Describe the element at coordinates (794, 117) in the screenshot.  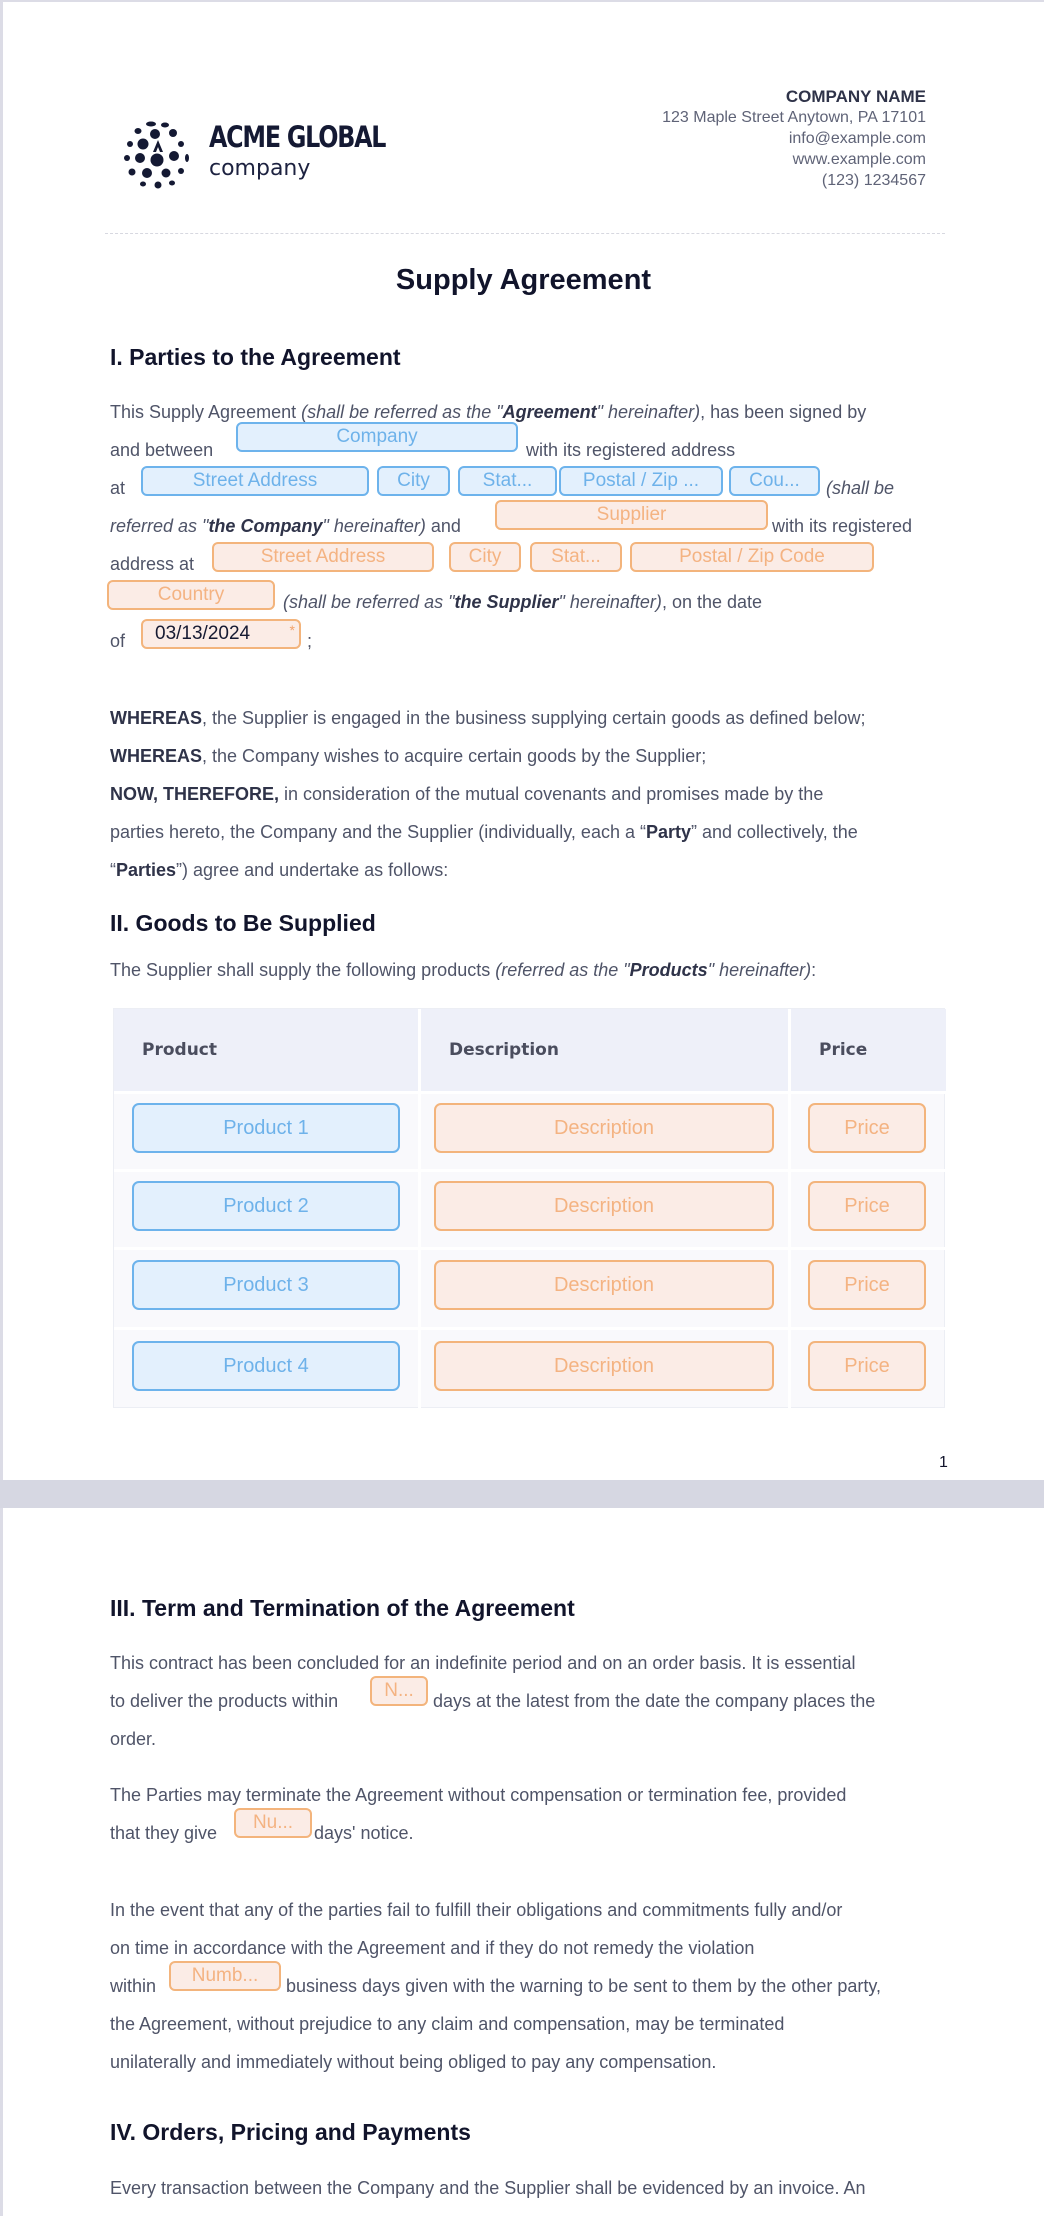
I see `company-address: 123 Maple Street Anytown, PA 17101` at that location.